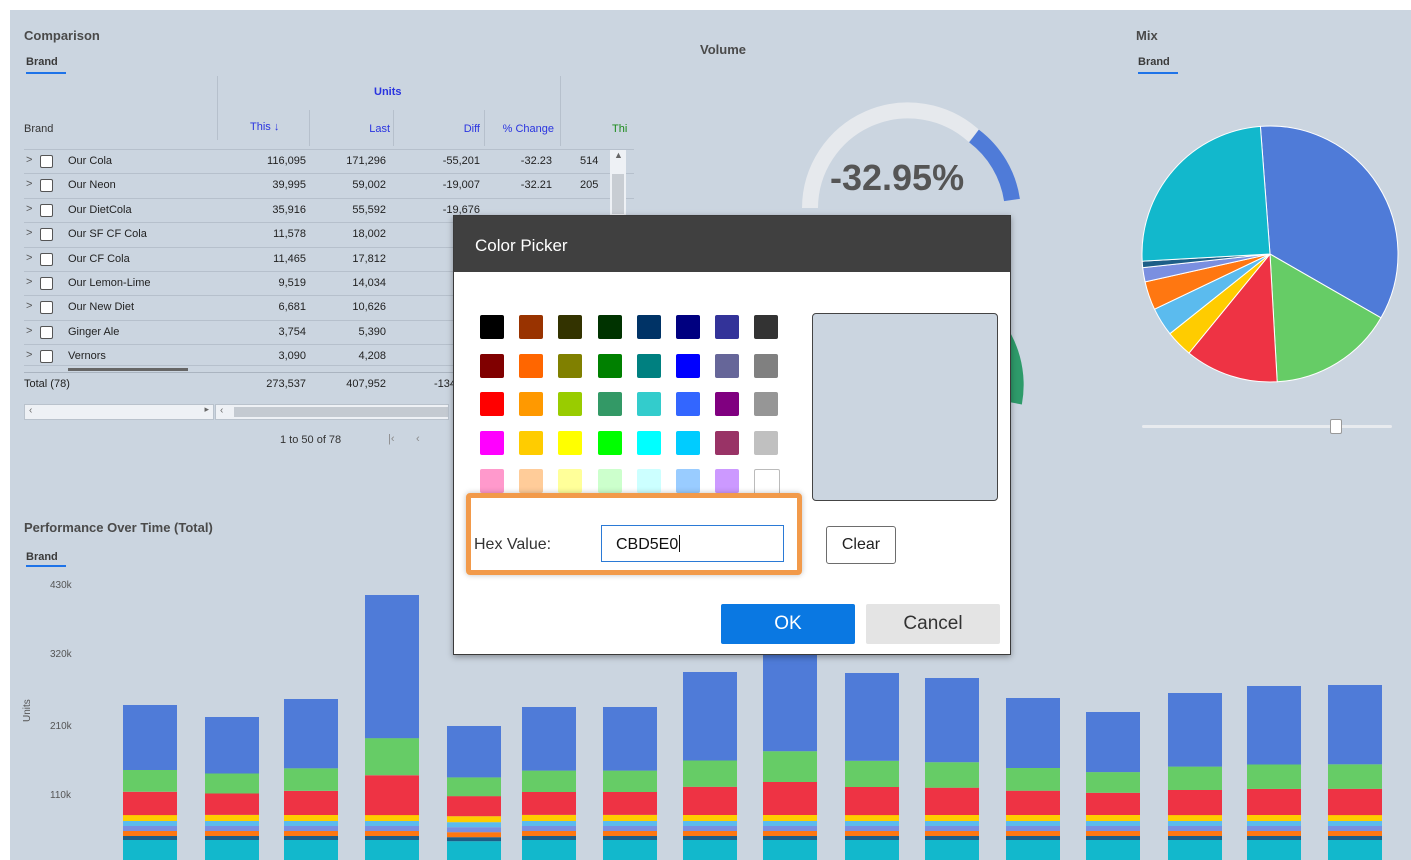 This screenshot has height=860, width=1411. I want to click on clear-button: Clear, so click(861, 545).